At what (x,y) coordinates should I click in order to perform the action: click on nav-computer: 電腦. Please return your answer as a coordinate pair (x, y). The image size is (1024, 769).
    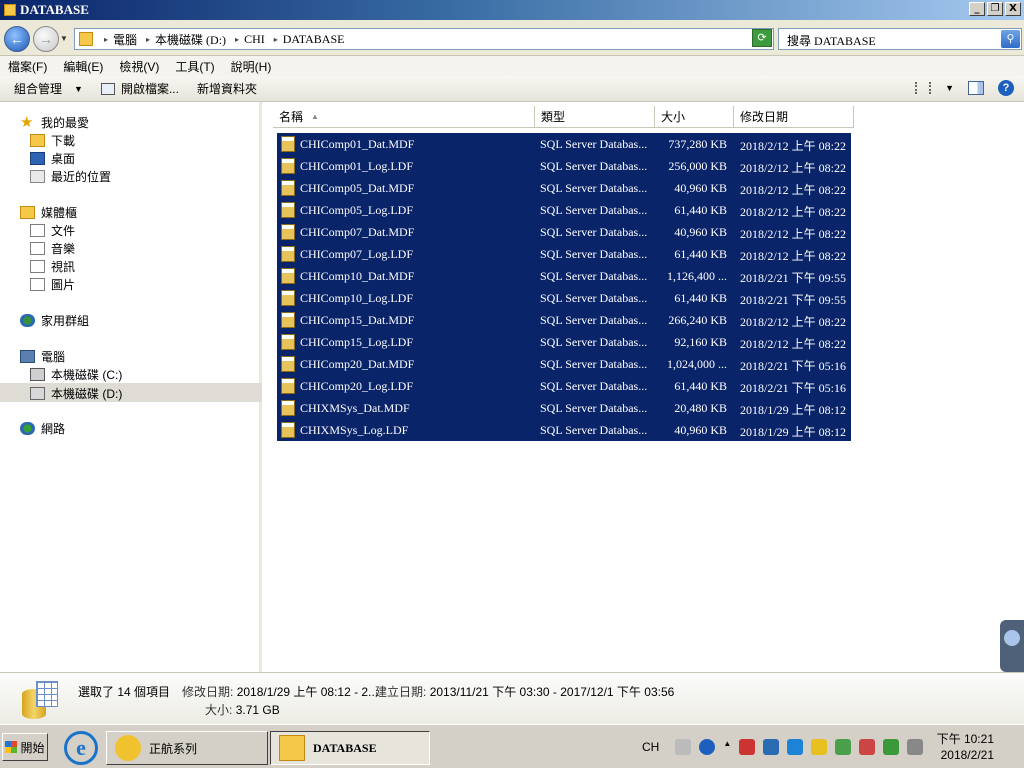
    Looking at the image, I should click on (42, 356).